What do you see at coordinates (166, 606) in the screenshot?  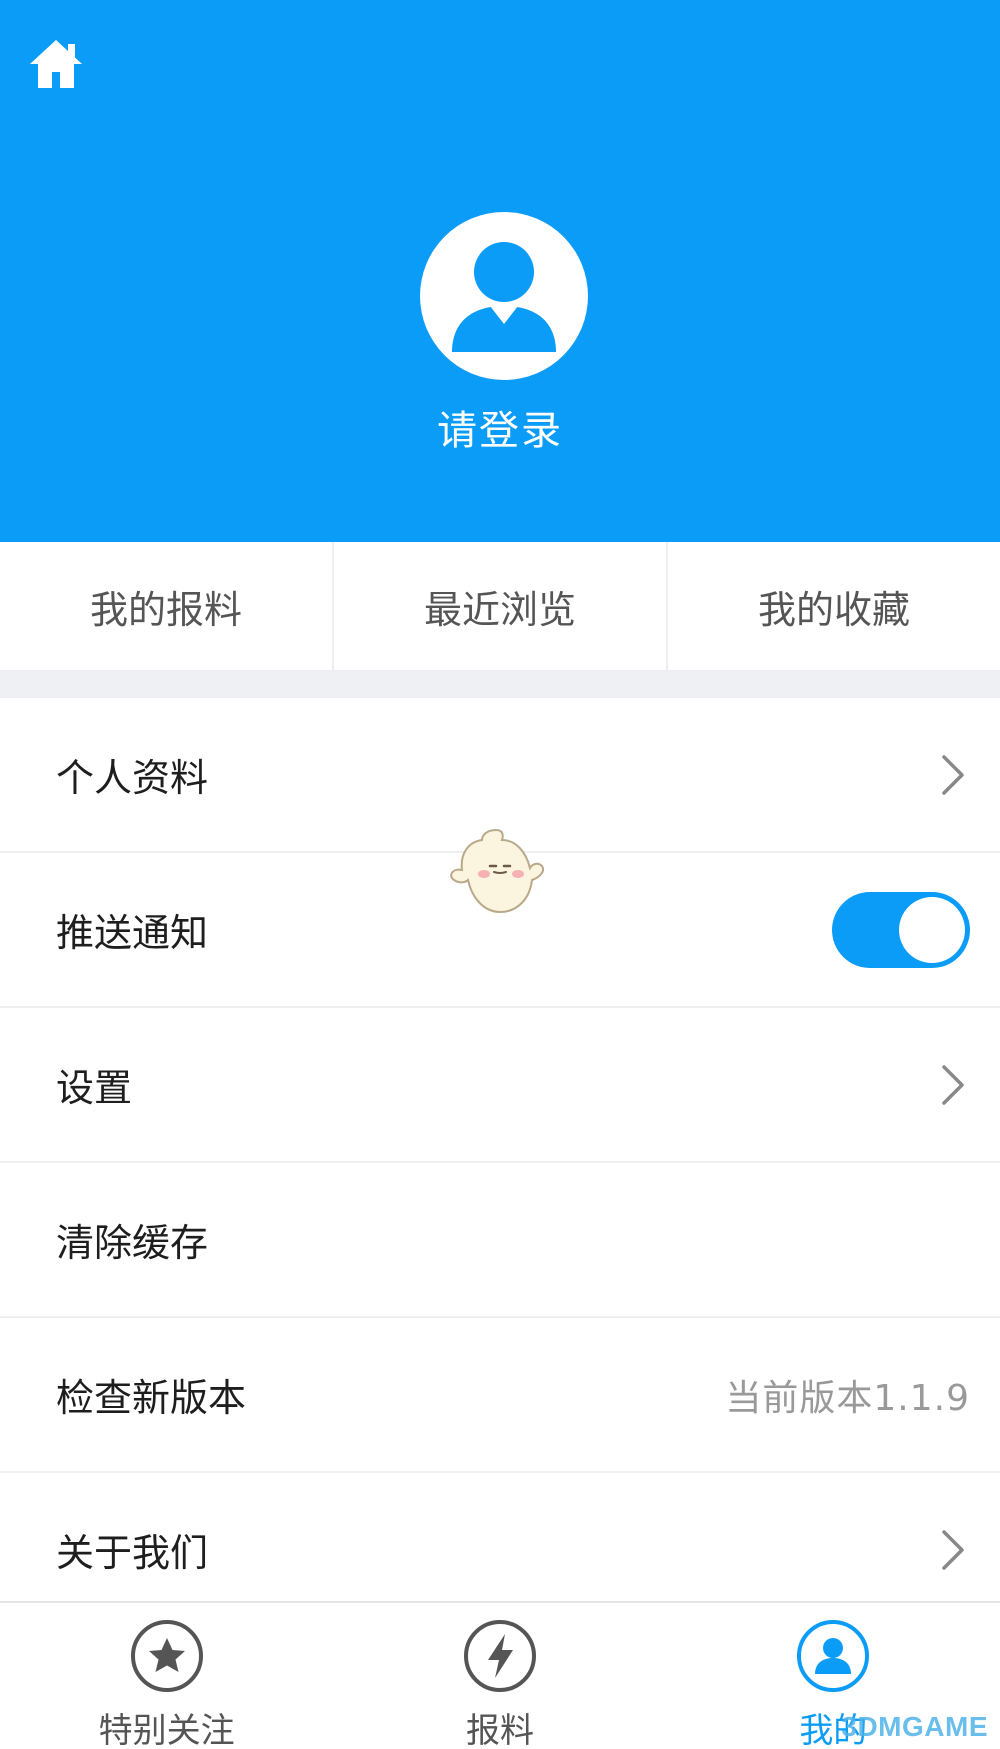 I see `tab-my-reports: 我的报料` at bounding box center [166, 606].